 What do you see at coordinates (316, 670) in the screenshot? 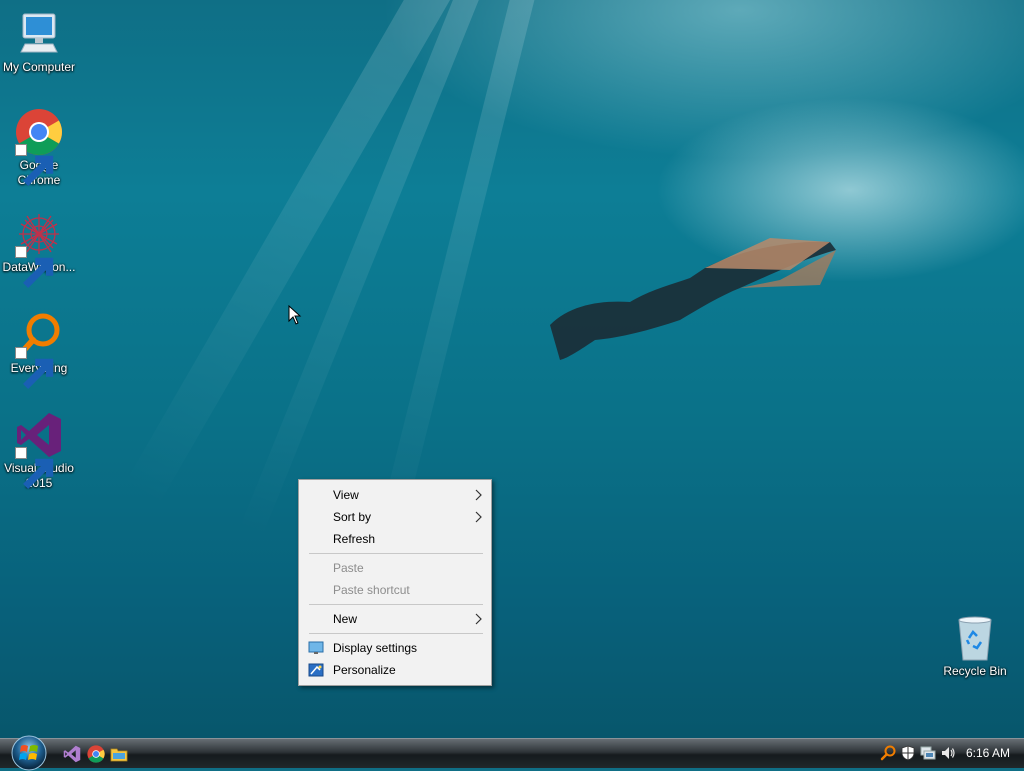
I see `personalize-icon` at bounding box center [316, 670].